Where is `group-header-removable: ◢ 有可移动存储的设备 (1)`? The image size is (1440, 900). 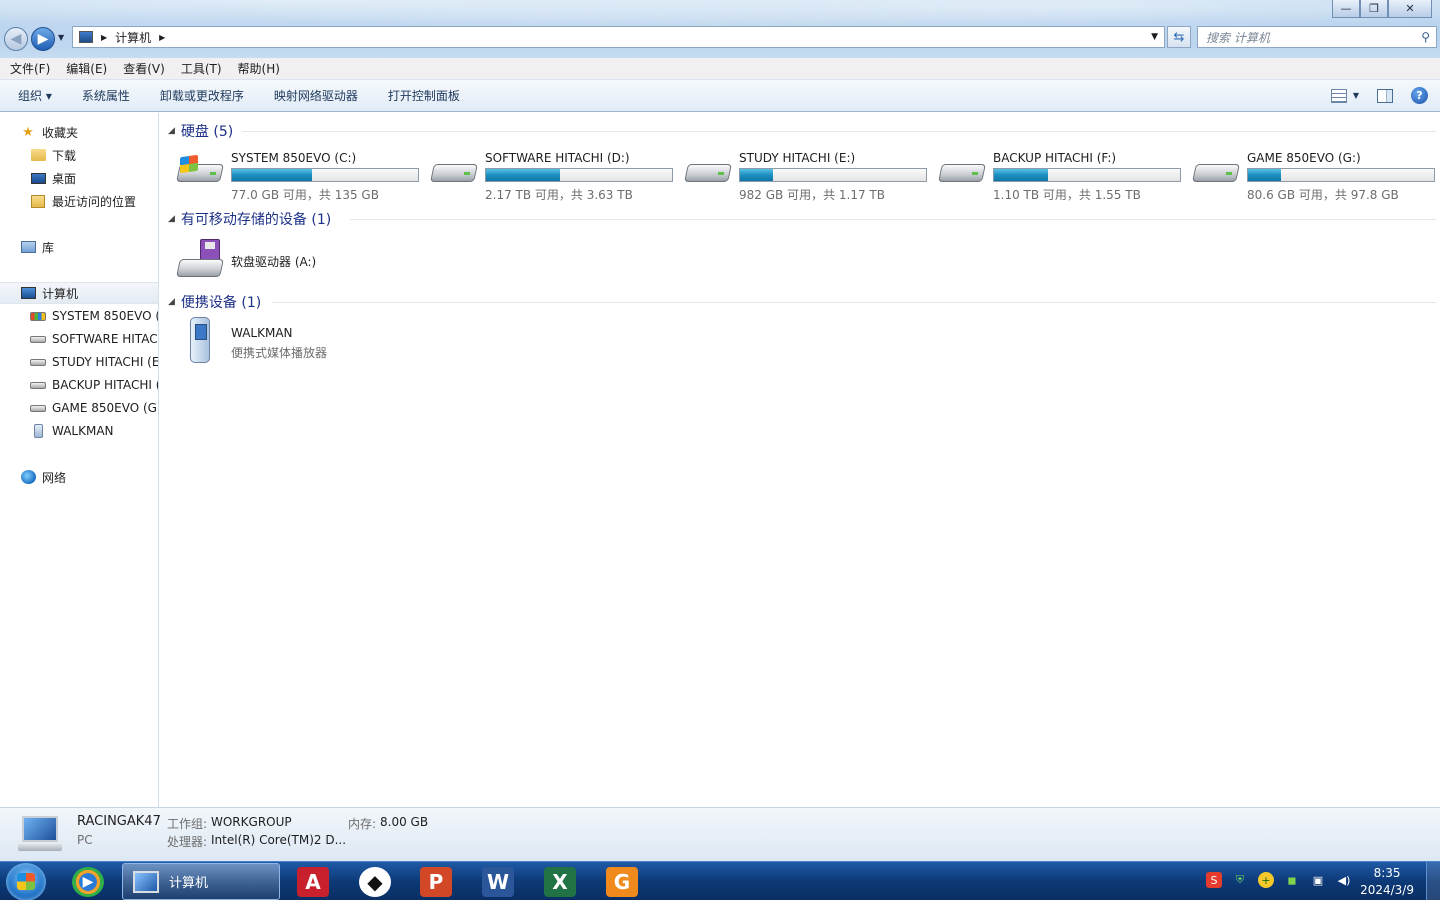 group-header-removable: ◢ 有可移动存储的设备 (1) is located at coordinates (249, 219).